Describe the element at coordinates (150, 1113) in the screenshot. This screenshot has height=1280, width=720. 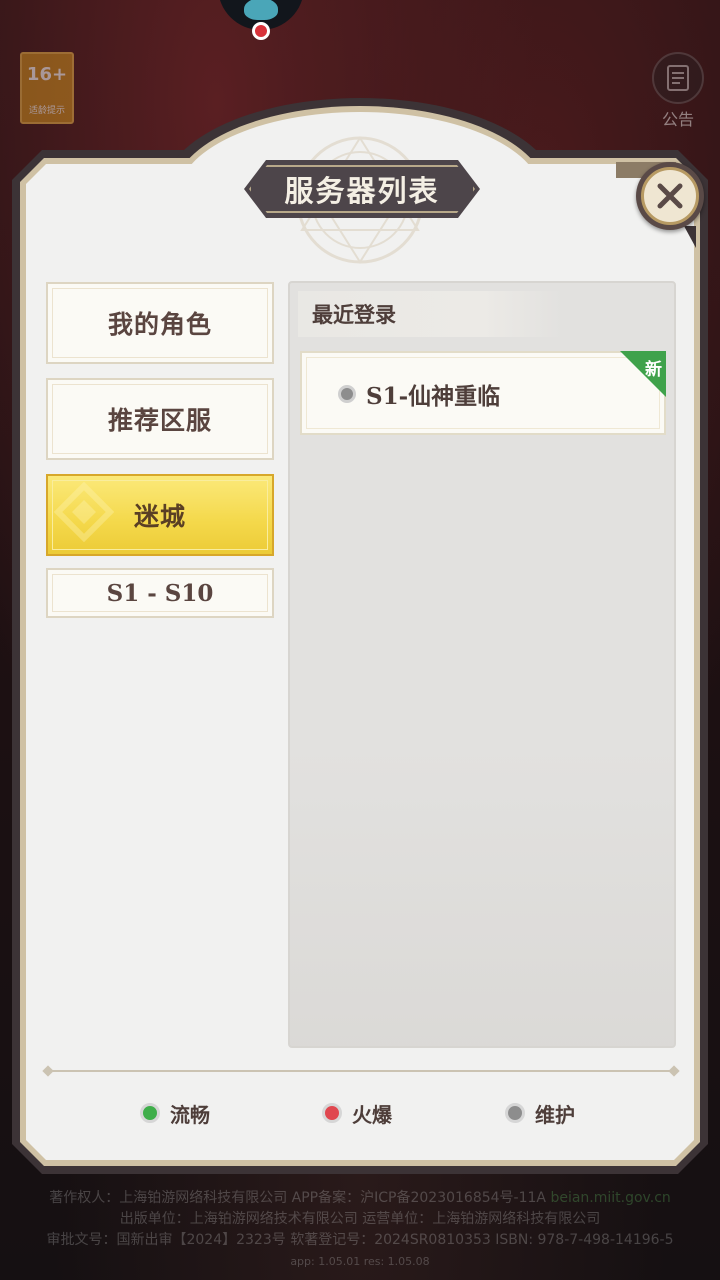
I see `status-green-dot-icon` at that location.